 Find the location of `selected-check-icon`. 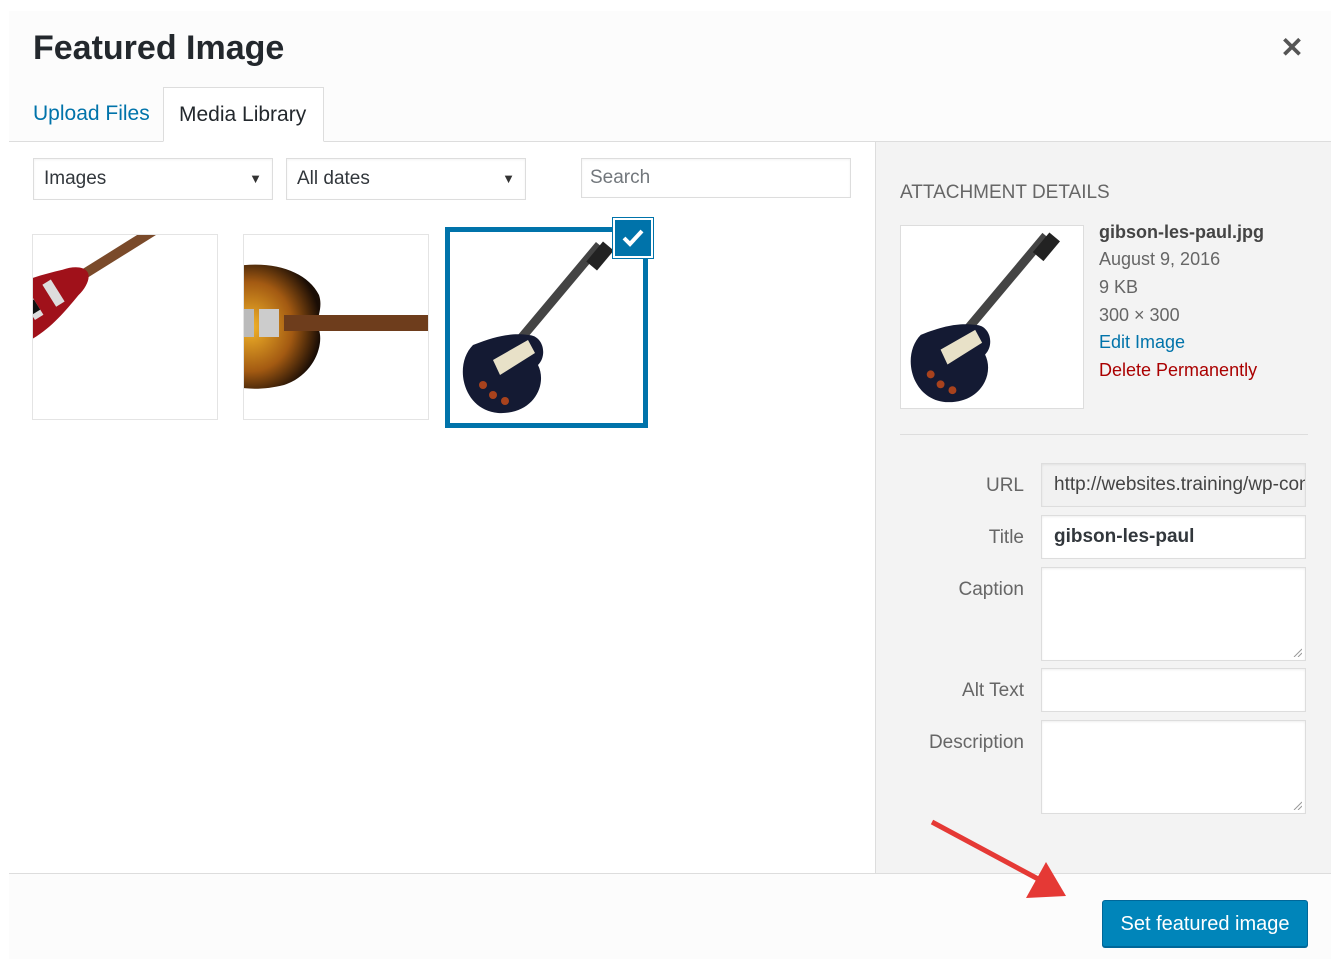

selected-check-icon is located at coordinates (633, 238).